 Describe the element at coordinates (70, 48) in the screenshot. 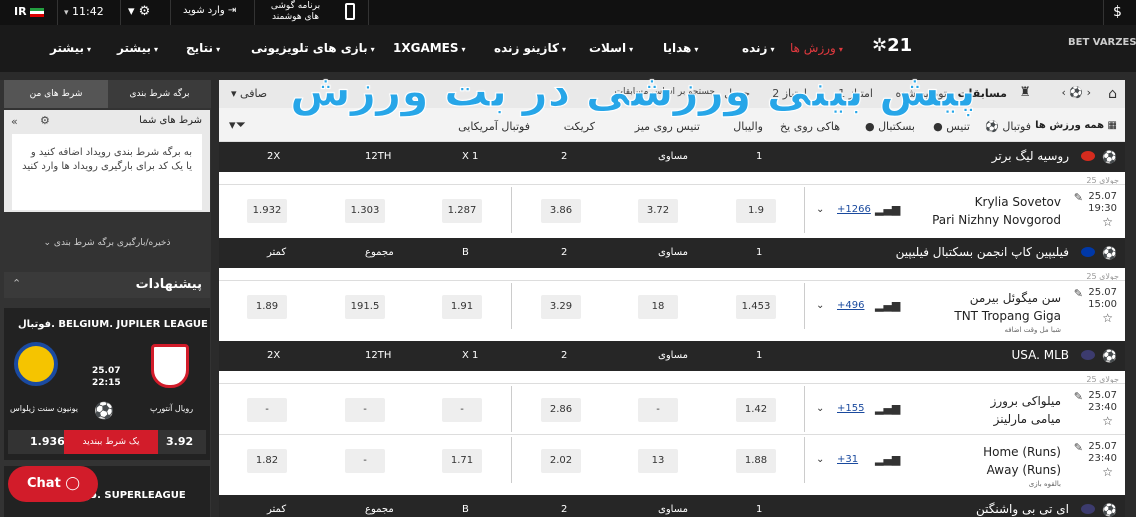

I see `nav-more-2: ▾بیشتر` at that location.